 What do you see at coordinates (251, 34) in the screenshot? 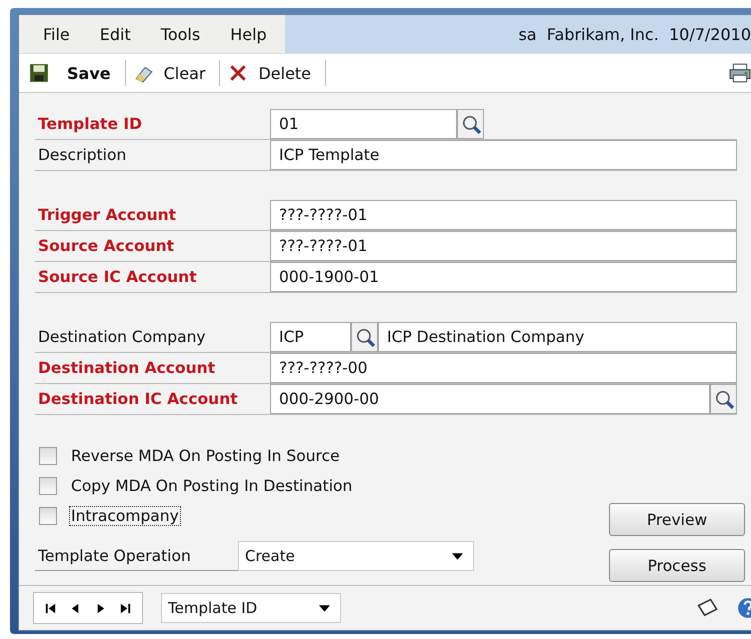
I see `menu-item: Help` at bounding box center [251, 34].